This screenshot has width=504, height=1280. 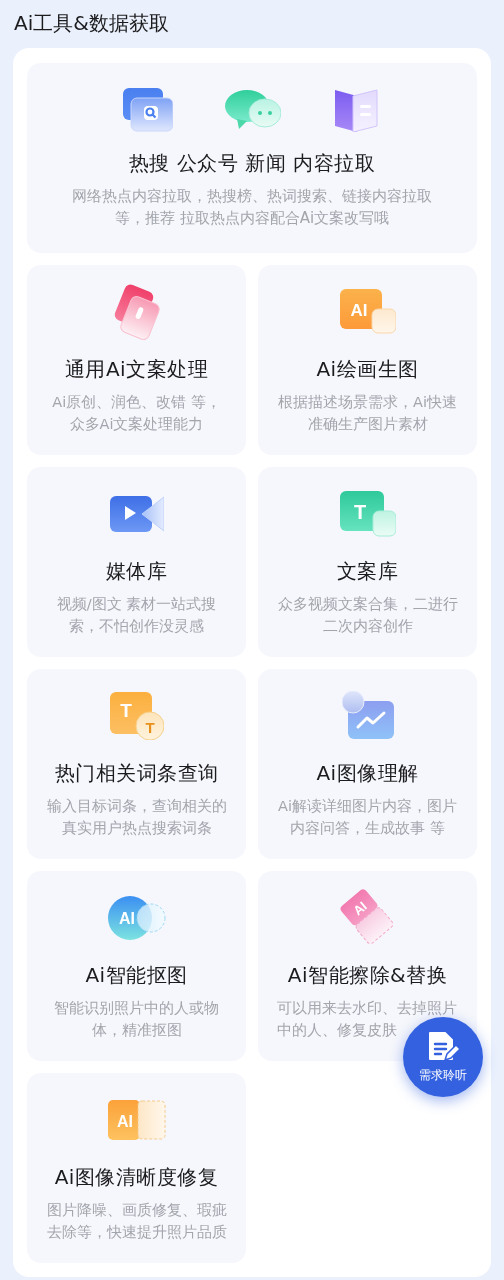 I want to click on tool-card: 媒体库 视频/图文 素材一站式搜索，不怕创作没灵感, so click(x=136, y=562).